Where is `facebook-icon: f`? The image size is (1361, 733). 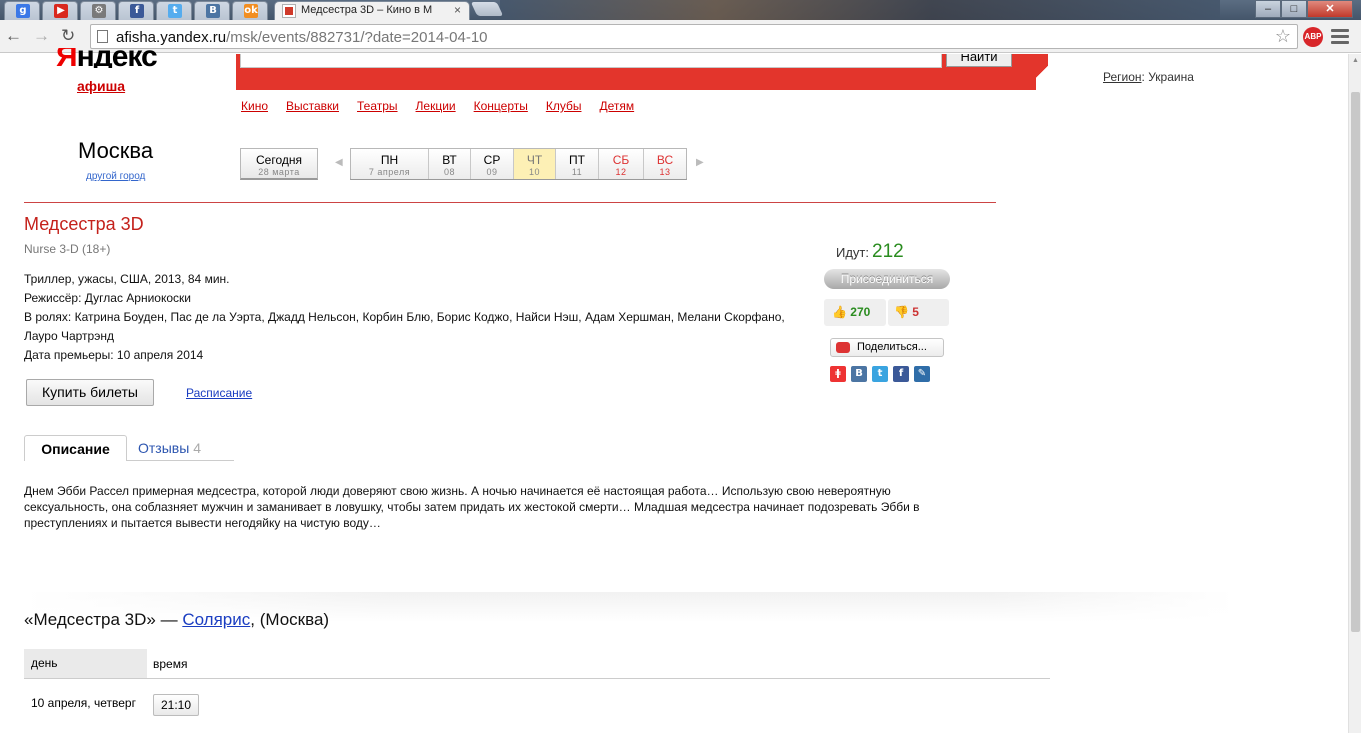
facebook-icon: f is located at coordinates (137, 11).